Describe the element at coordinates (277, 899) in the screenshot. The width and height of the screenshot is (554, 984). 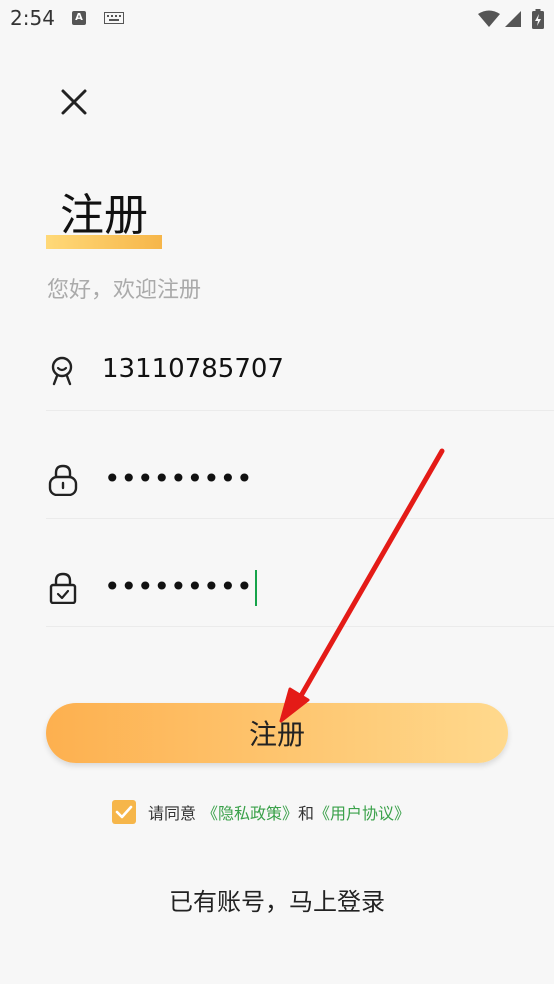
I see `login-link: 已有账号，马上登录` at that location.